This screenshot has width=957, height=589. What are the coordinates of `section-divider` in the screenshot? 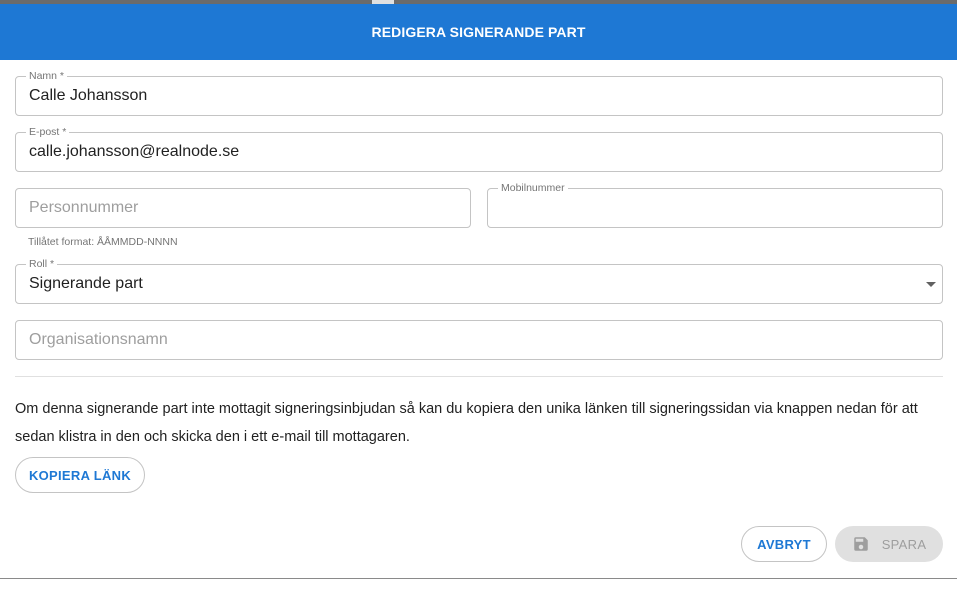 It's located at (479, 376).